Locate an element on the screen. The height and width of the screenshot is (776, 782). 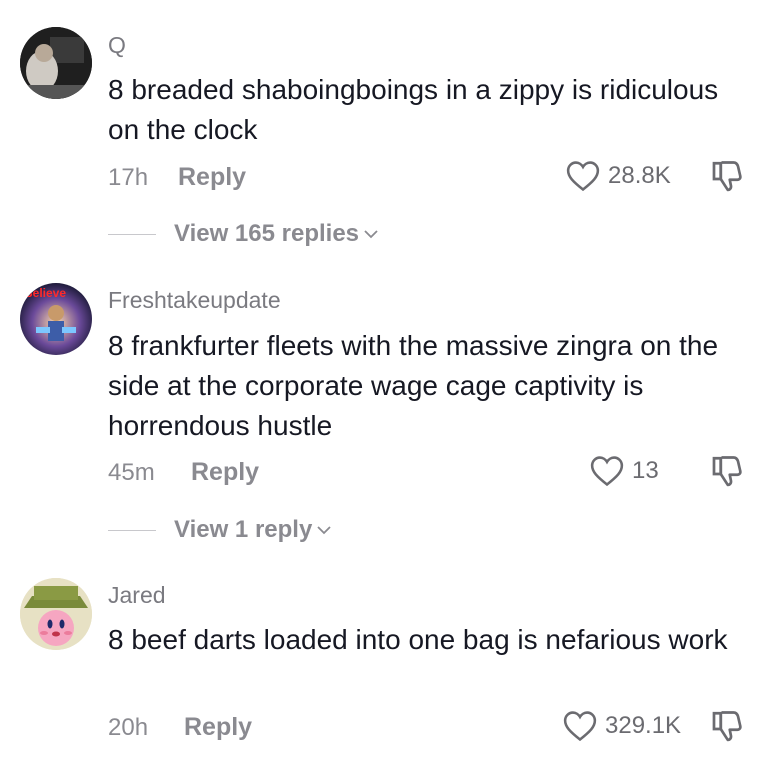
like-button: 13 is located at coordinates (624, 471).